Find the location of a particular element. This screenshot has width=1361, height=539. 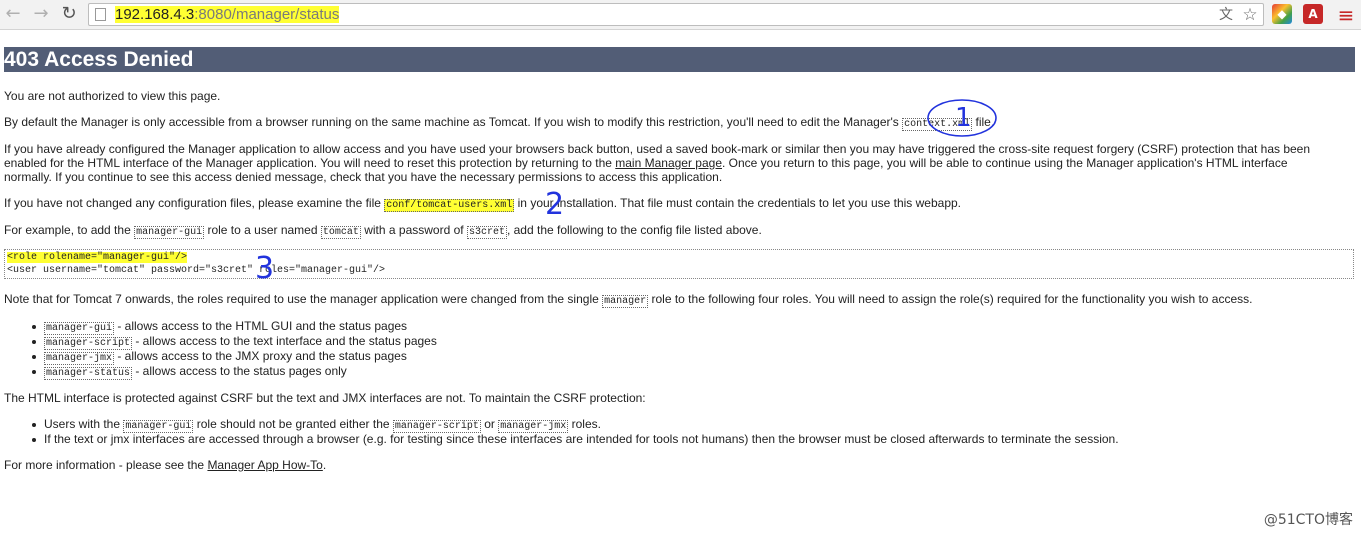

url-path: :8080/manager/status is located at coordinates (267, 14).